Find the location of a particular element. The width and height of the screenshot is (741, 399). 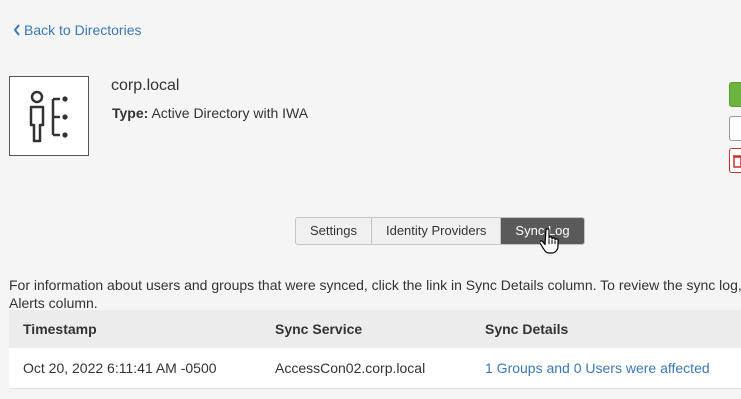

primary-action-button is located at coordinates (735, 94).